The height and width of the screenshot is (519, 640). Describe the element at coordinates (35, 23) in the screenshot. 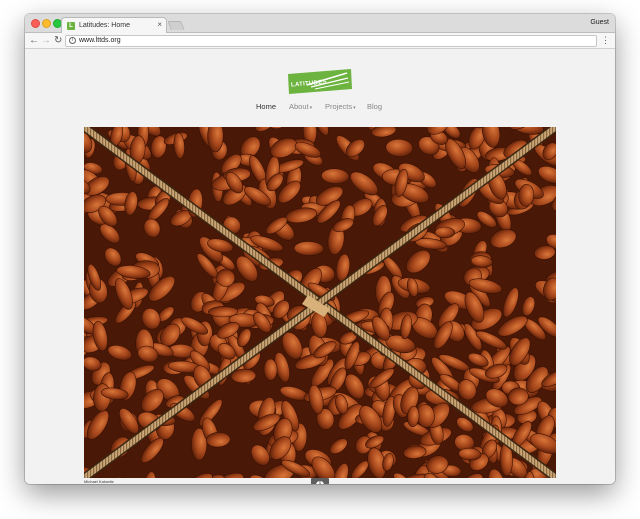

I see `close-window-button` at that location.